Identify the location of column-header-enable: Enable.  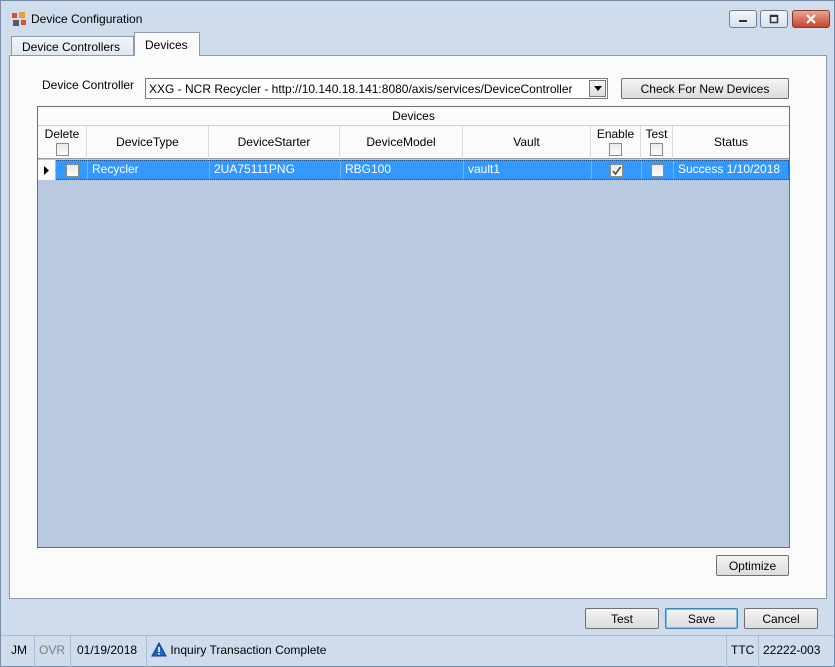
(616, 142).